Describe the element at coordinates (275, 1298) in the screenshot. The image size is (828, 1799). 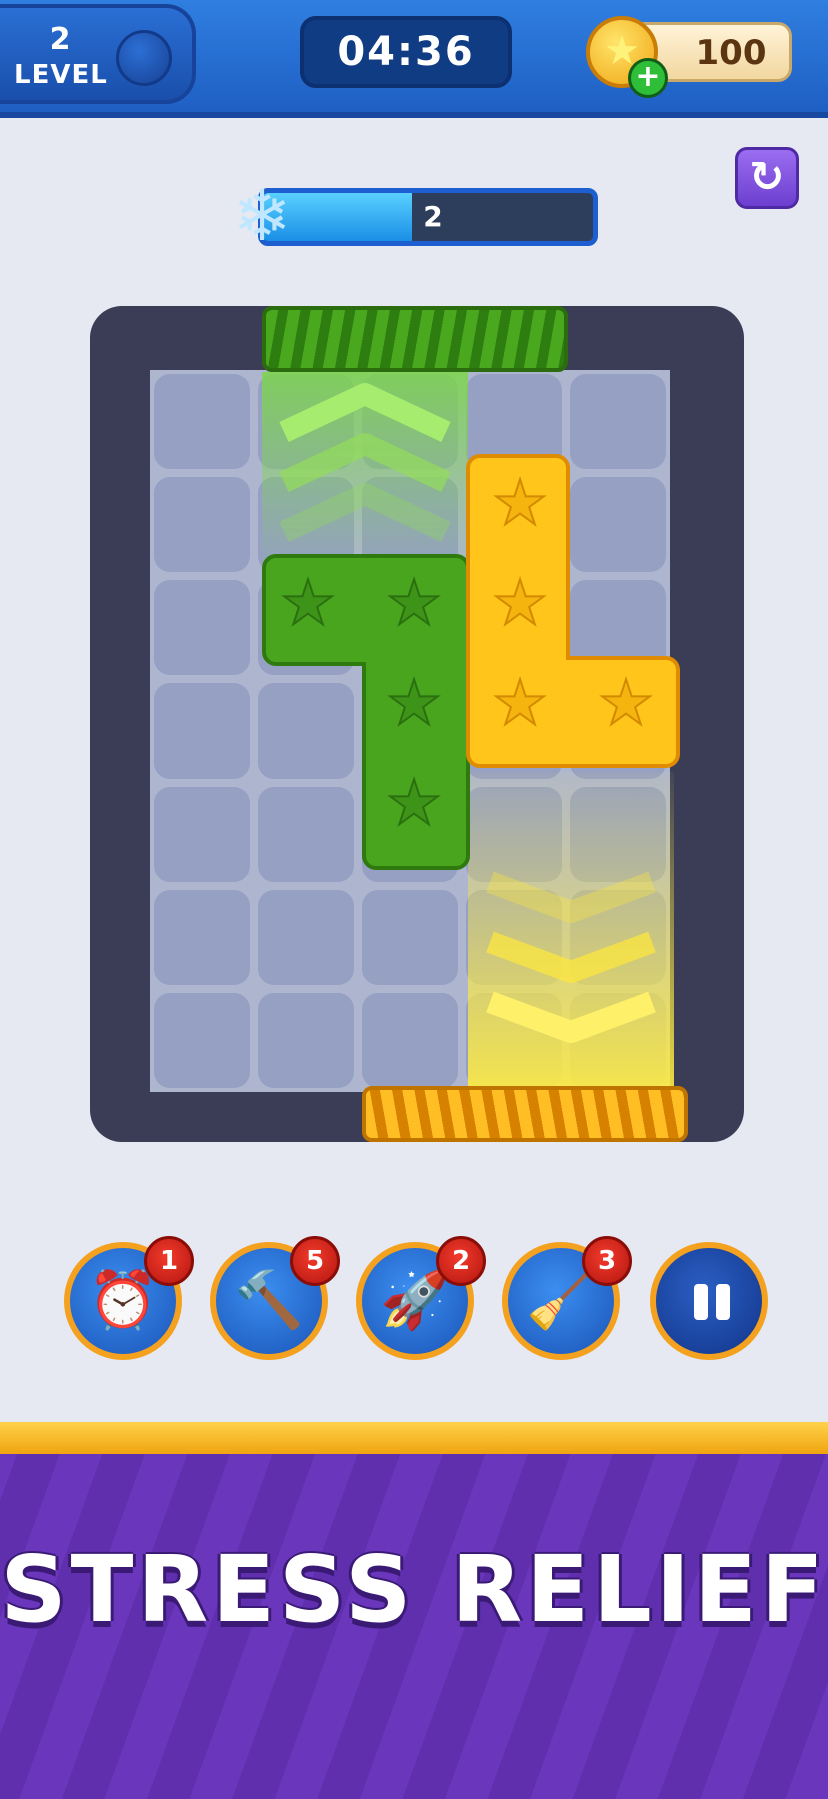
I see `hammer-booster: 🔨 5` at that location.